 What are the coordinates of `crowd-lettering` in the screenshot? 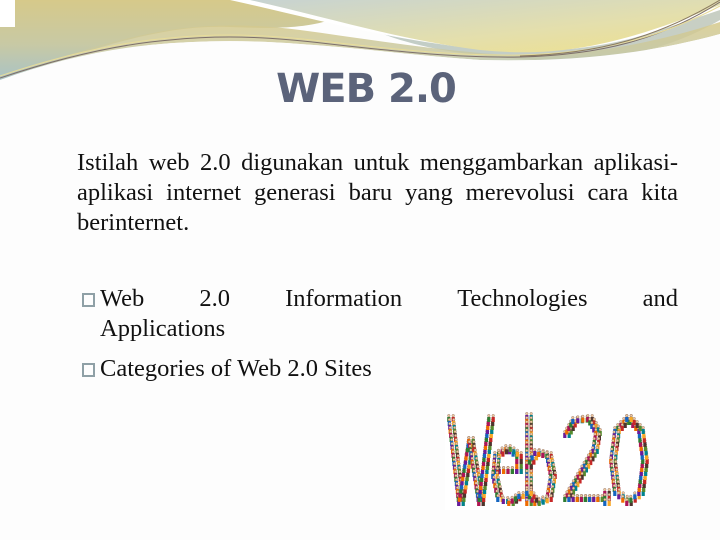 It's located at (548, 459).